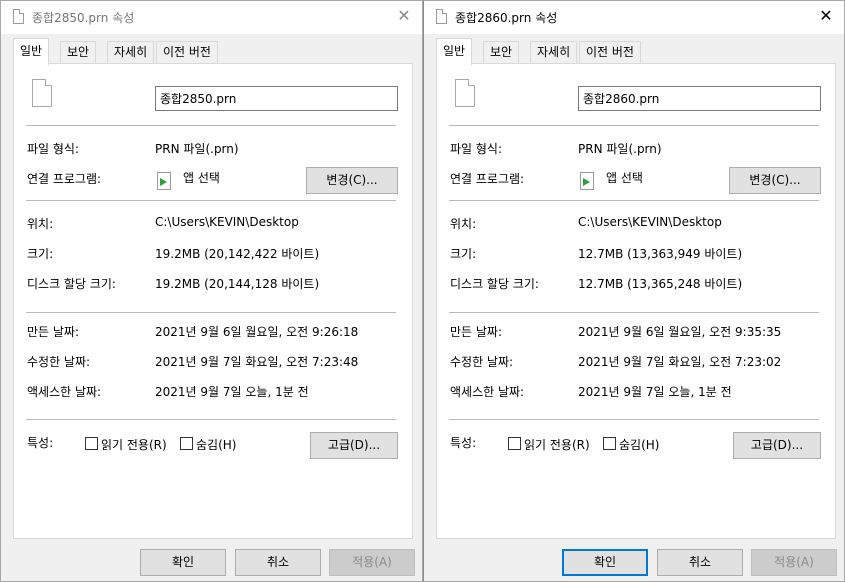 Image resolution: width=845 pixels, height=582 pixels. I want to click on size-on-disk-value: 19.2MB (20,144,128 바이트), so click(237, 284).